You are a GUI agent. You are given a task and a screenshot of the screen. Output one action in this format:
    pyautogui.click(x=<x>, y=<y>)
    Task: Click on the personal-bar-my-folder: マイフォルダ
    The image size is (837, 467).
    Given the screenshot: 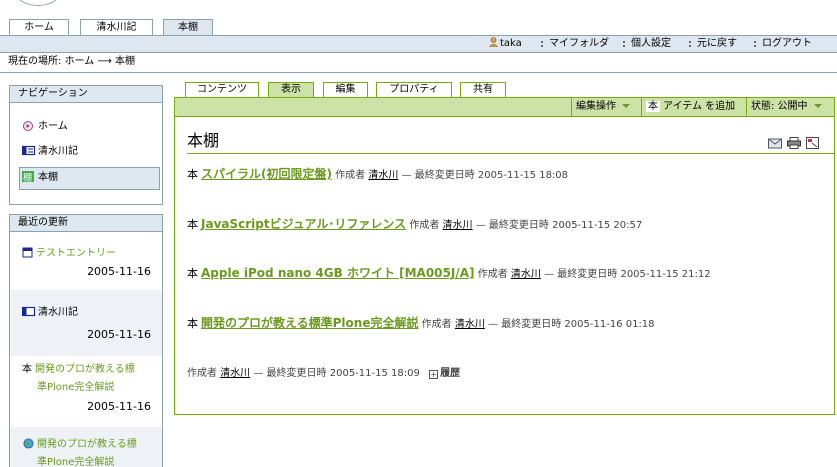 What is the action you would take?
    pyautogui.click(x=575, y=44)
    